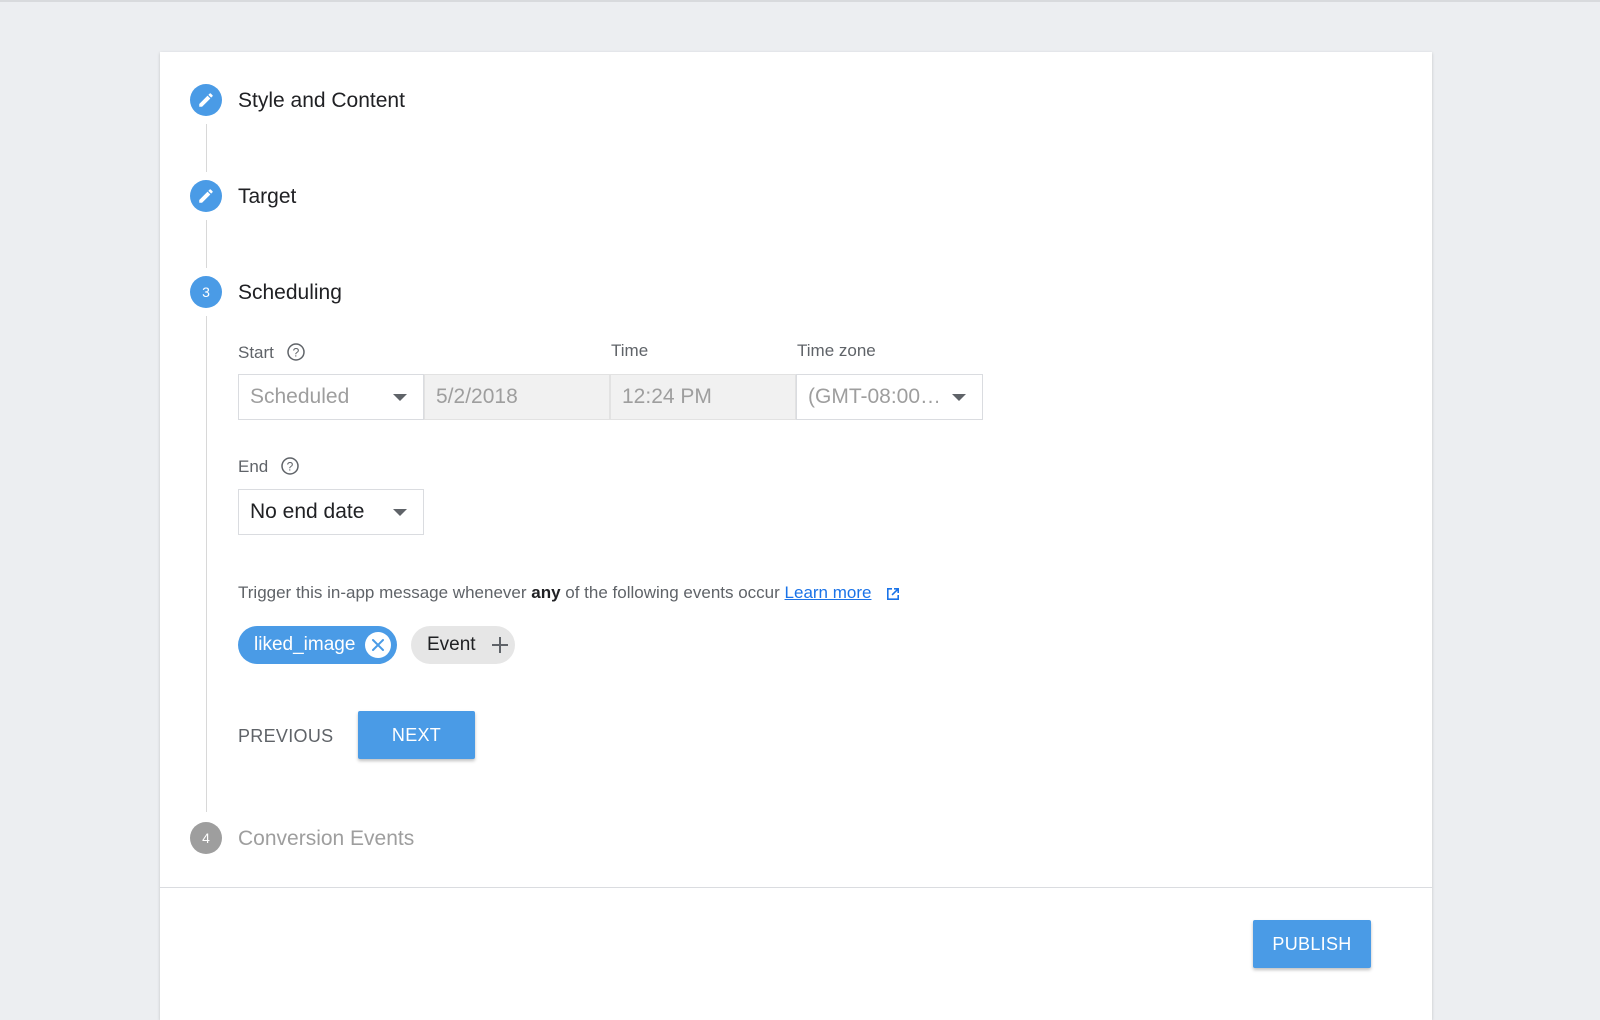  Describe the element at coordinates (382, 592) in the screenshot. I see `trigger-prefix: Trigger this in-app message whenever` at that location.